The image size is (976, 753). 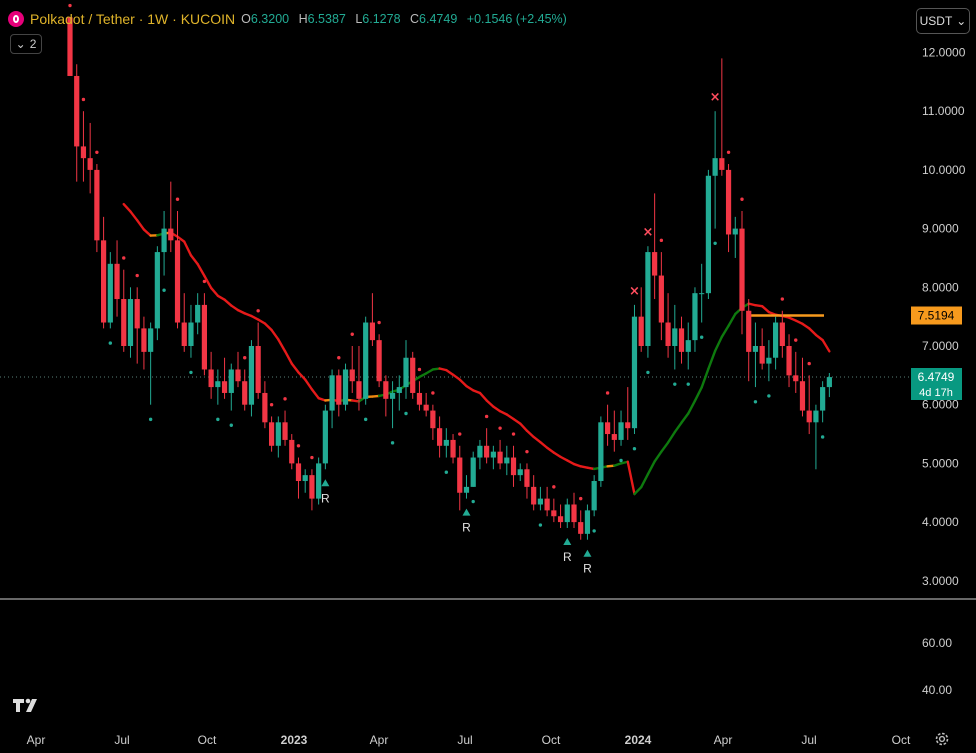 I want to click on chevron-down-icon: ⌄, so click(x=961, y=21).